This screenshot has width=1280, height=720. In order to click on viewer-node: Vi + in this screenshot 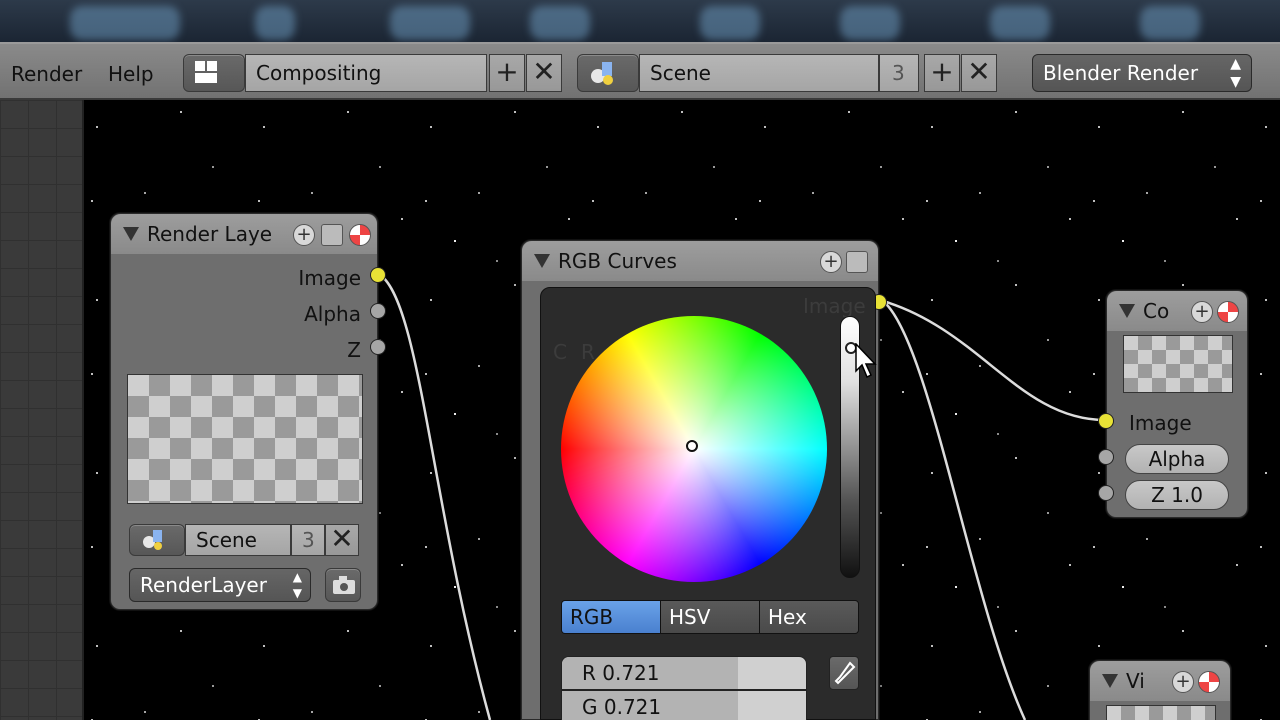, I will do `click(1160, 690)`.